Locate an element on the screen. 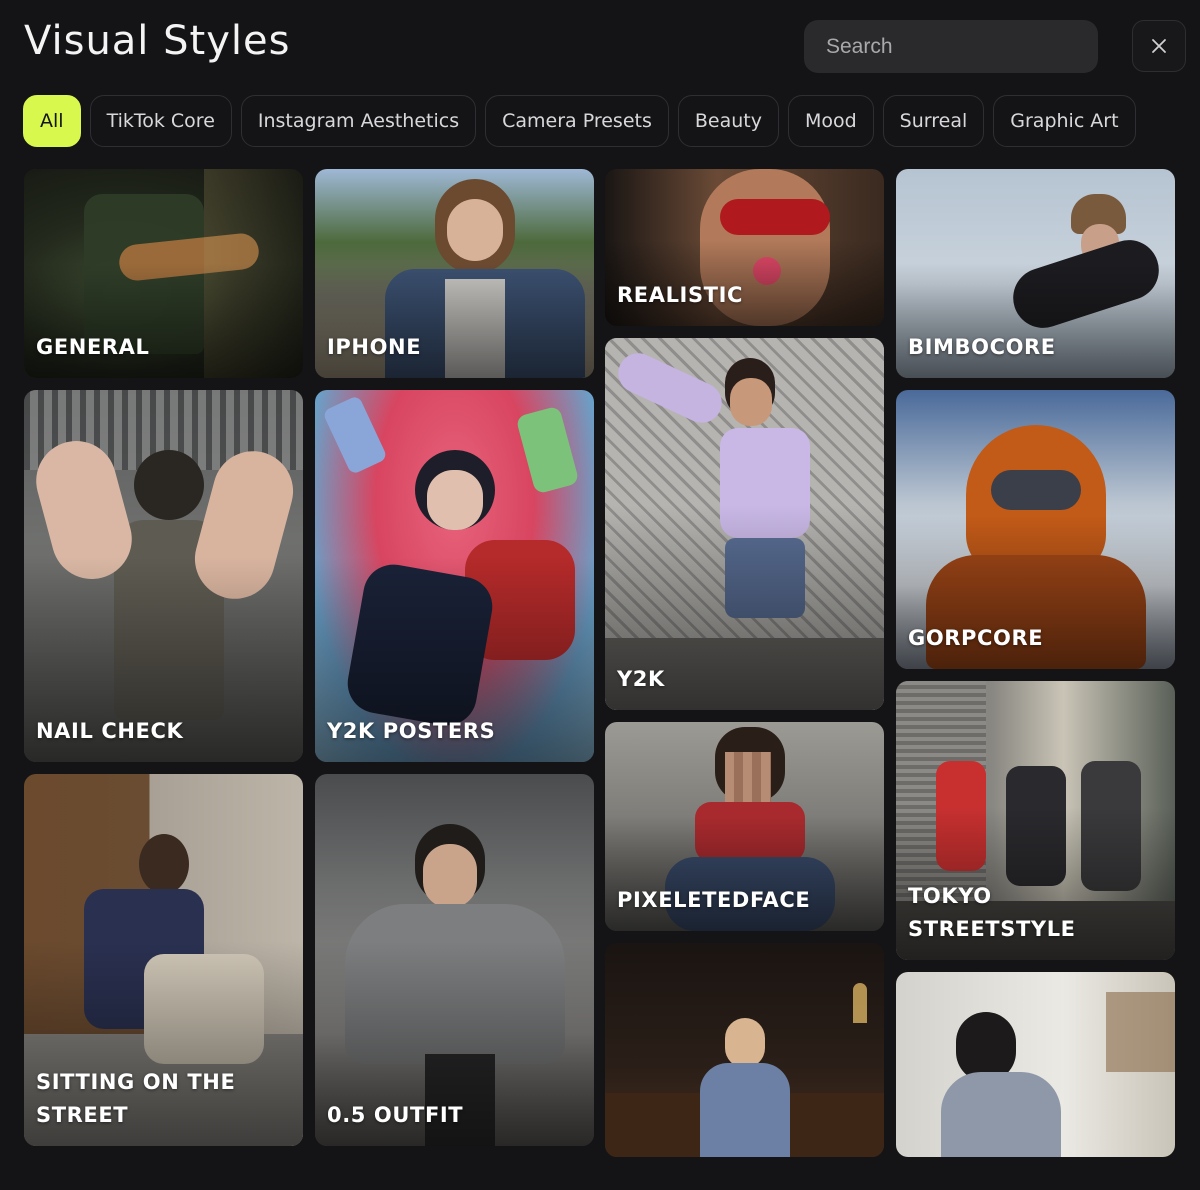  style-card-y2k-posters: Y2K POSTERS is located at coordinates (454, 576).